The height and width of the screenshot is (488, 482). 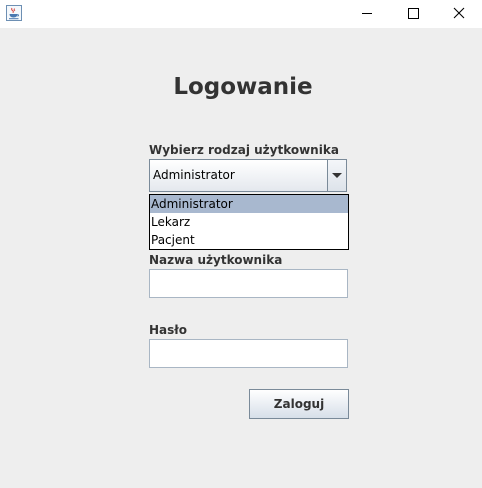 I want to click on dropdown-arrow-button, so click(x=336, y=175).